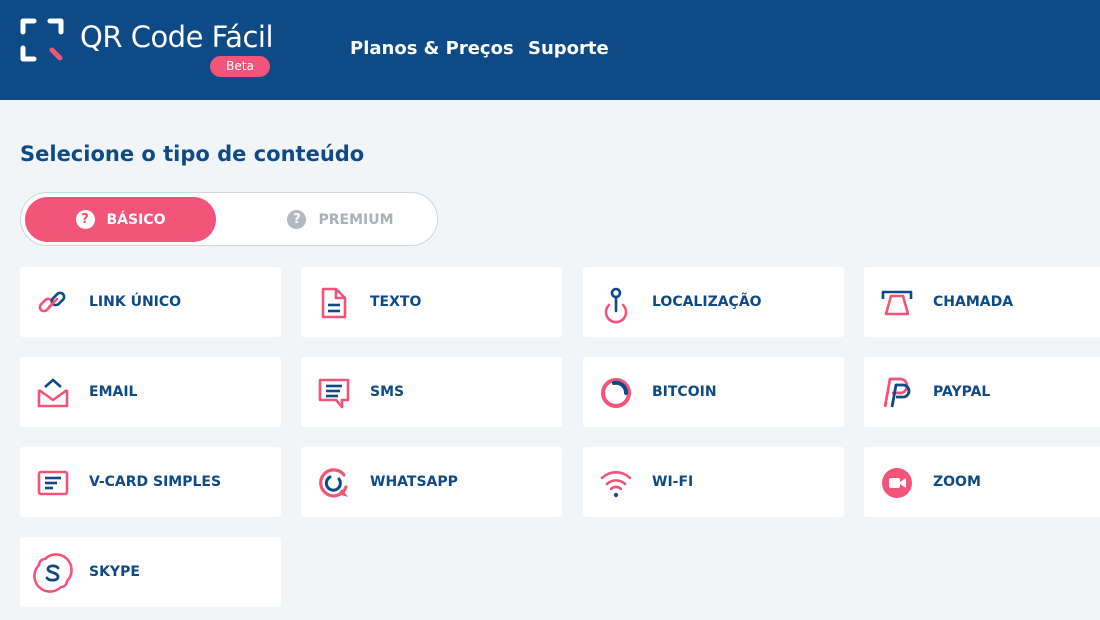  I want to click on document-icon, so click(334, 303).